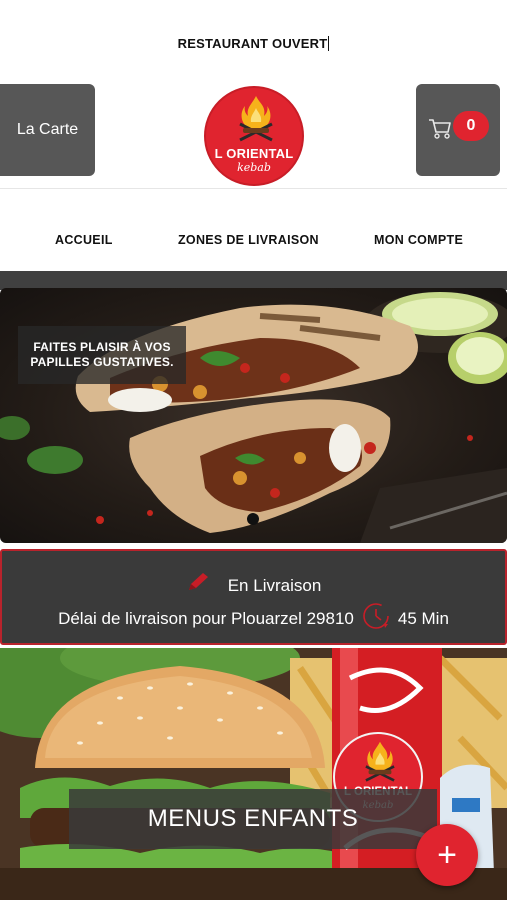 The height and width of the screenshot is (900, 507). Describe the element at coordinates (254, 167) in the screenshot. I see `logo-subtext: kebab` at that location.